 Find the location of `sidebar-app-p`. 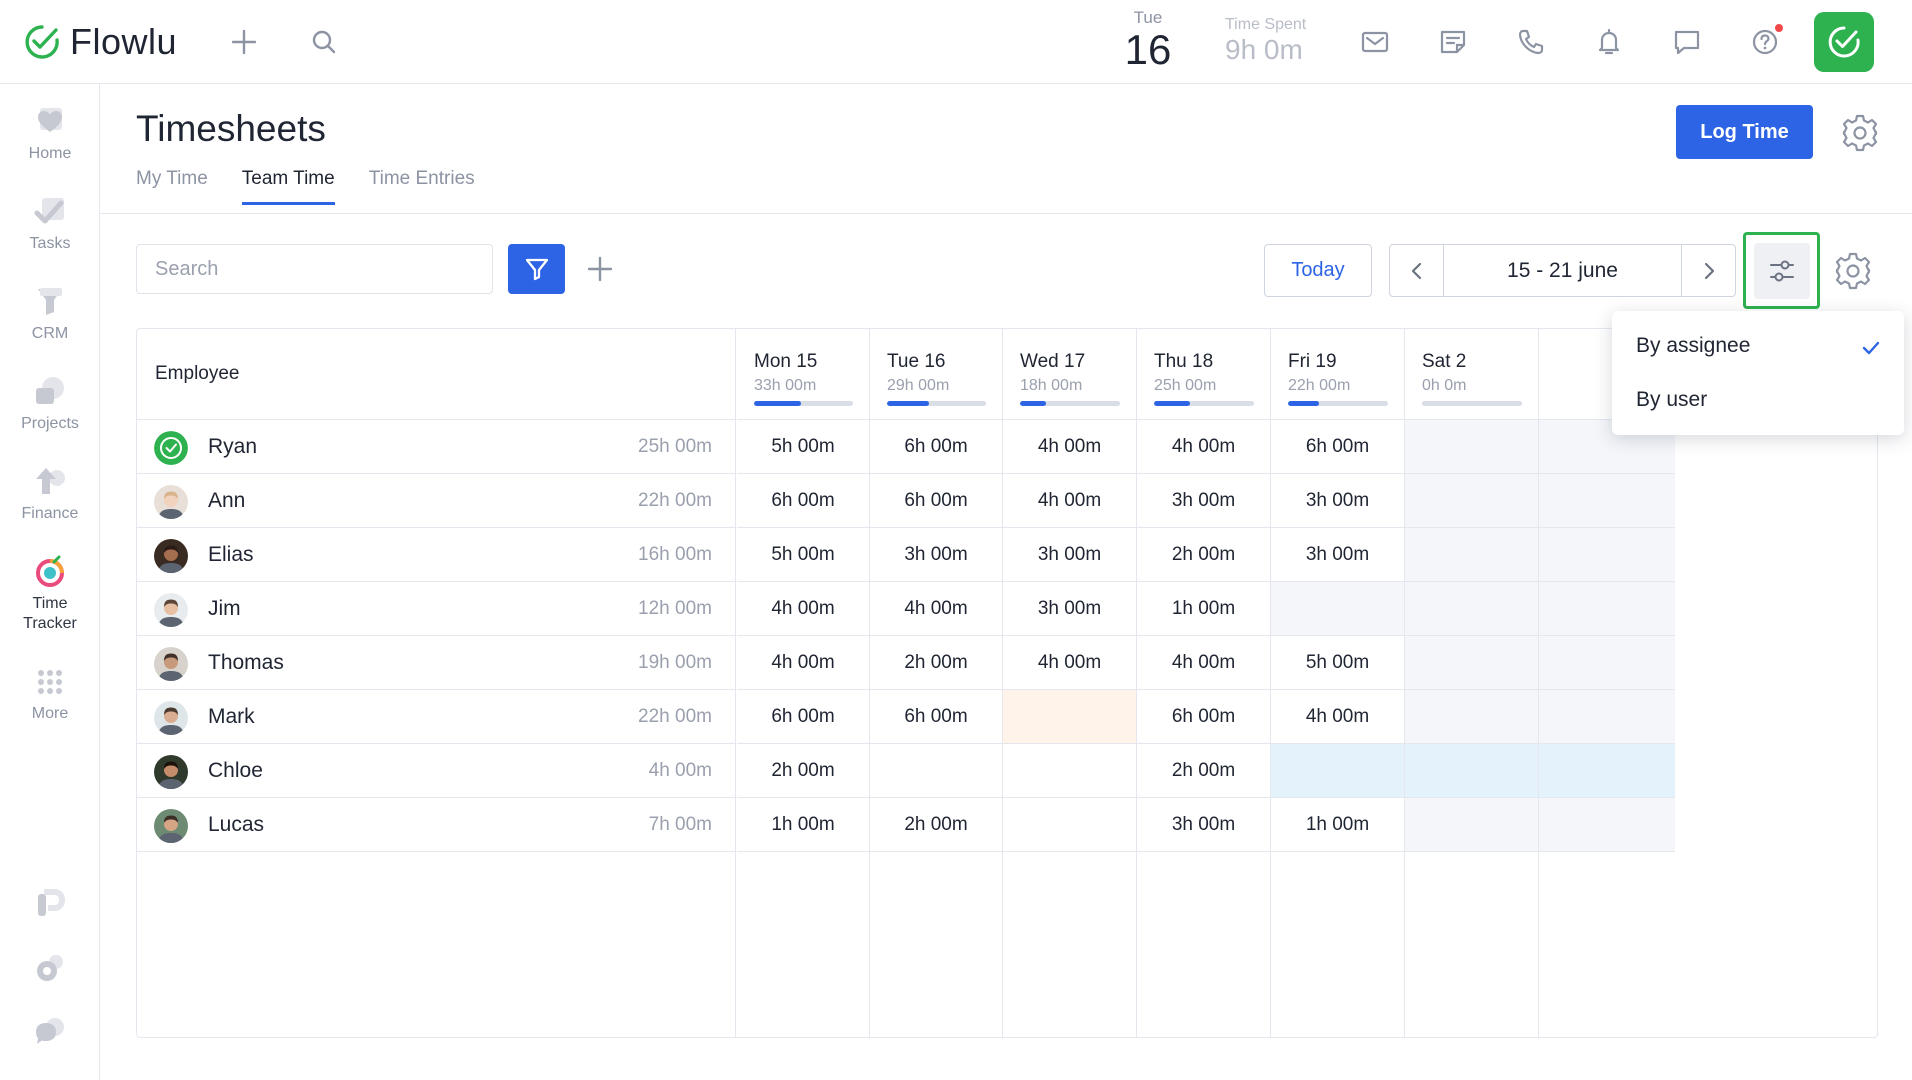

sidebar-app-p is located at coordinates (50, 904).